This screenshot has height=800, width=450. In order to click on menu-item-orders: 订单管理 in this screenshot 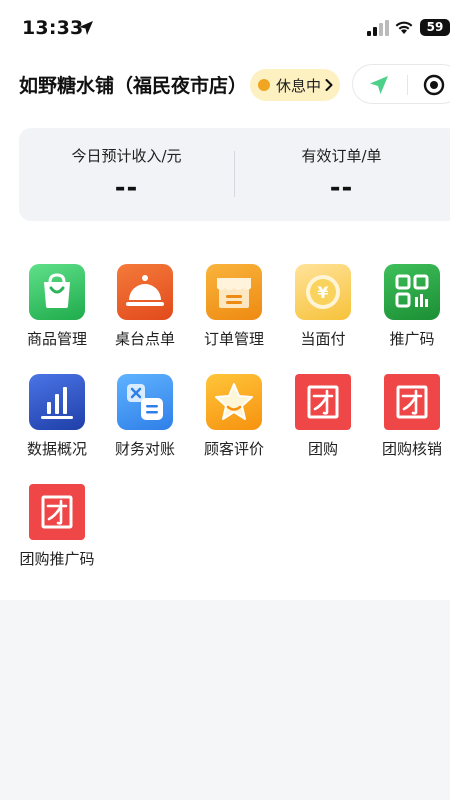, I will do `click(234, 306)`.